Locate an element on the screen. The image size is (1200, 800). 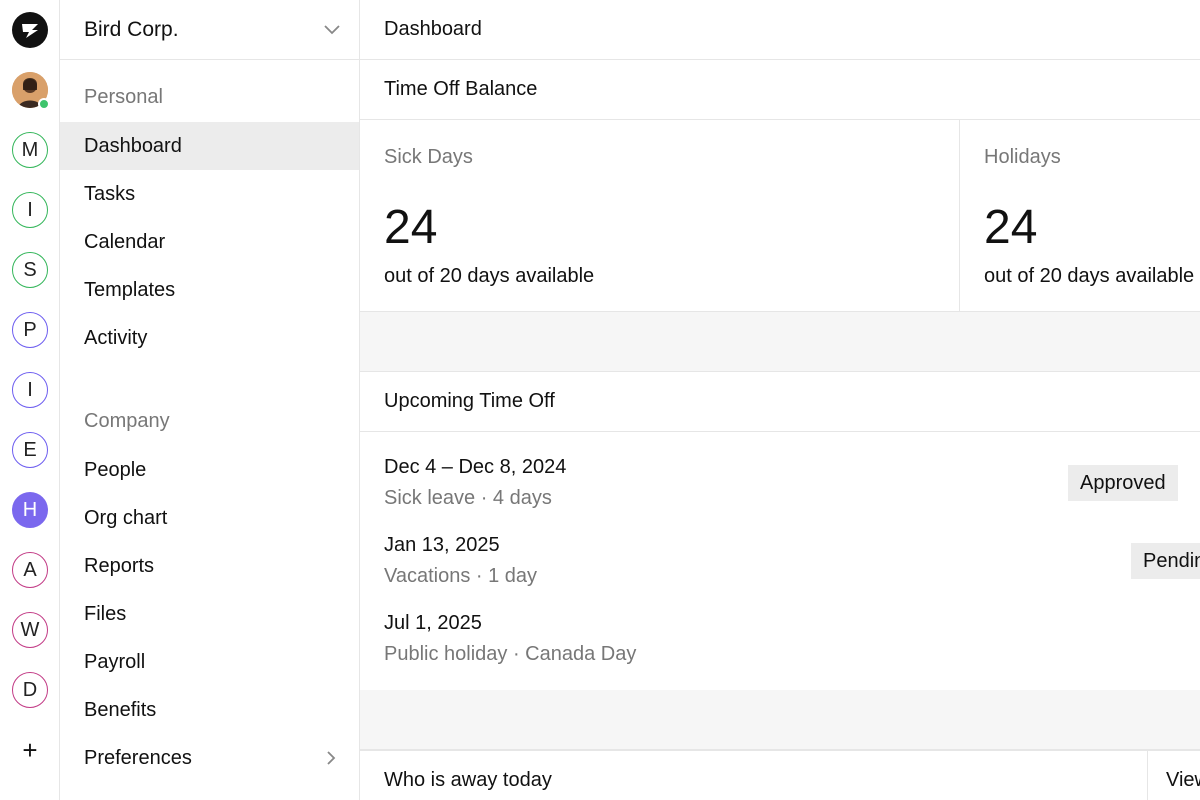
sidebar-item-calendar: Calendar is located at coordinates (209, 242).